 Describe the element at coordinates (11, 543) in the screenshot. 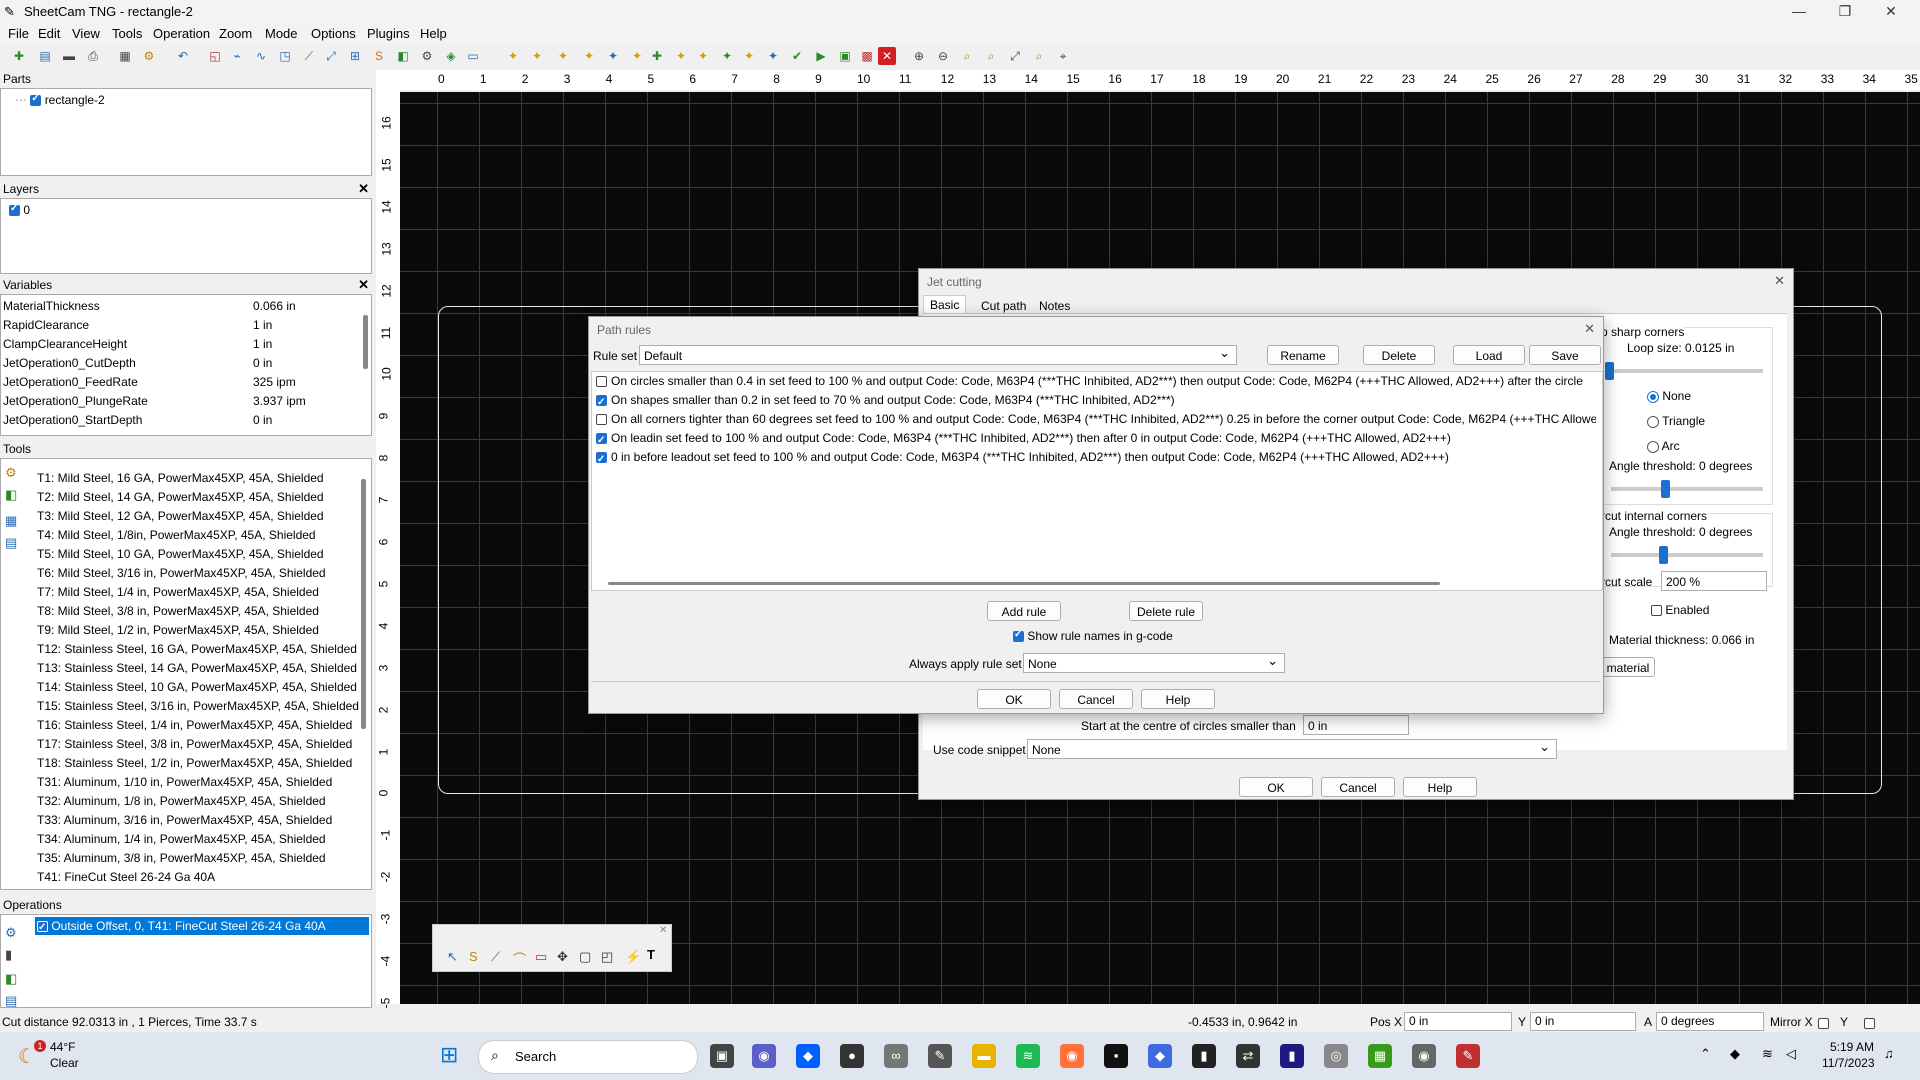

I see `tool-list-icon: ▤` at that location.